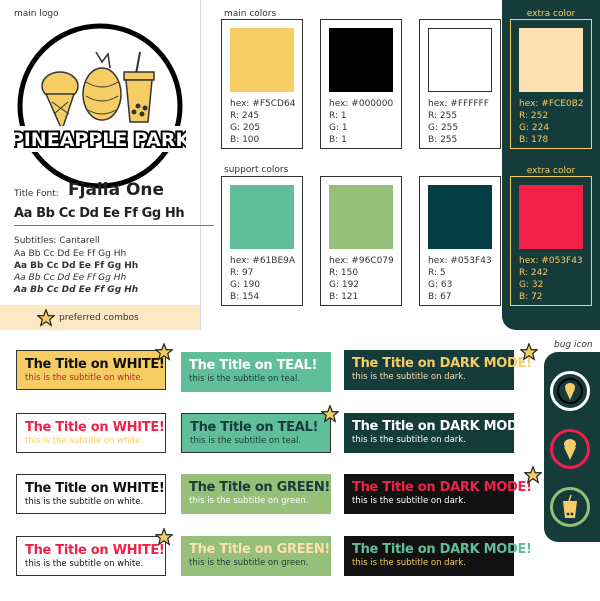 The width and height of the screenshot is (600, 601). I want to click on subtitle-sample-regular: Aa Bb Cc Dd Ee Ff Gg Hh, so click(70, 254).